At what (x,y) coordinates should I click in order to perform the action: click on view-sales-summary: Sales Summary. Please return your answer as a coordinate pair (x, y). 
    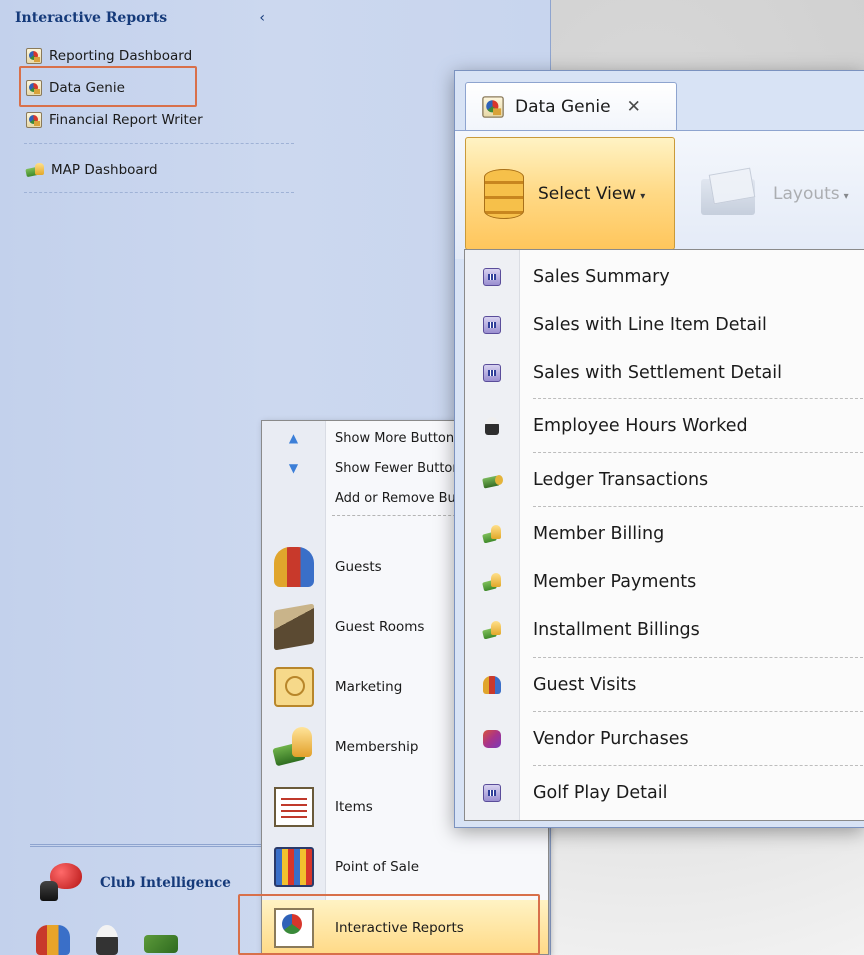
    Looking at the image, I should click on (664, 277).